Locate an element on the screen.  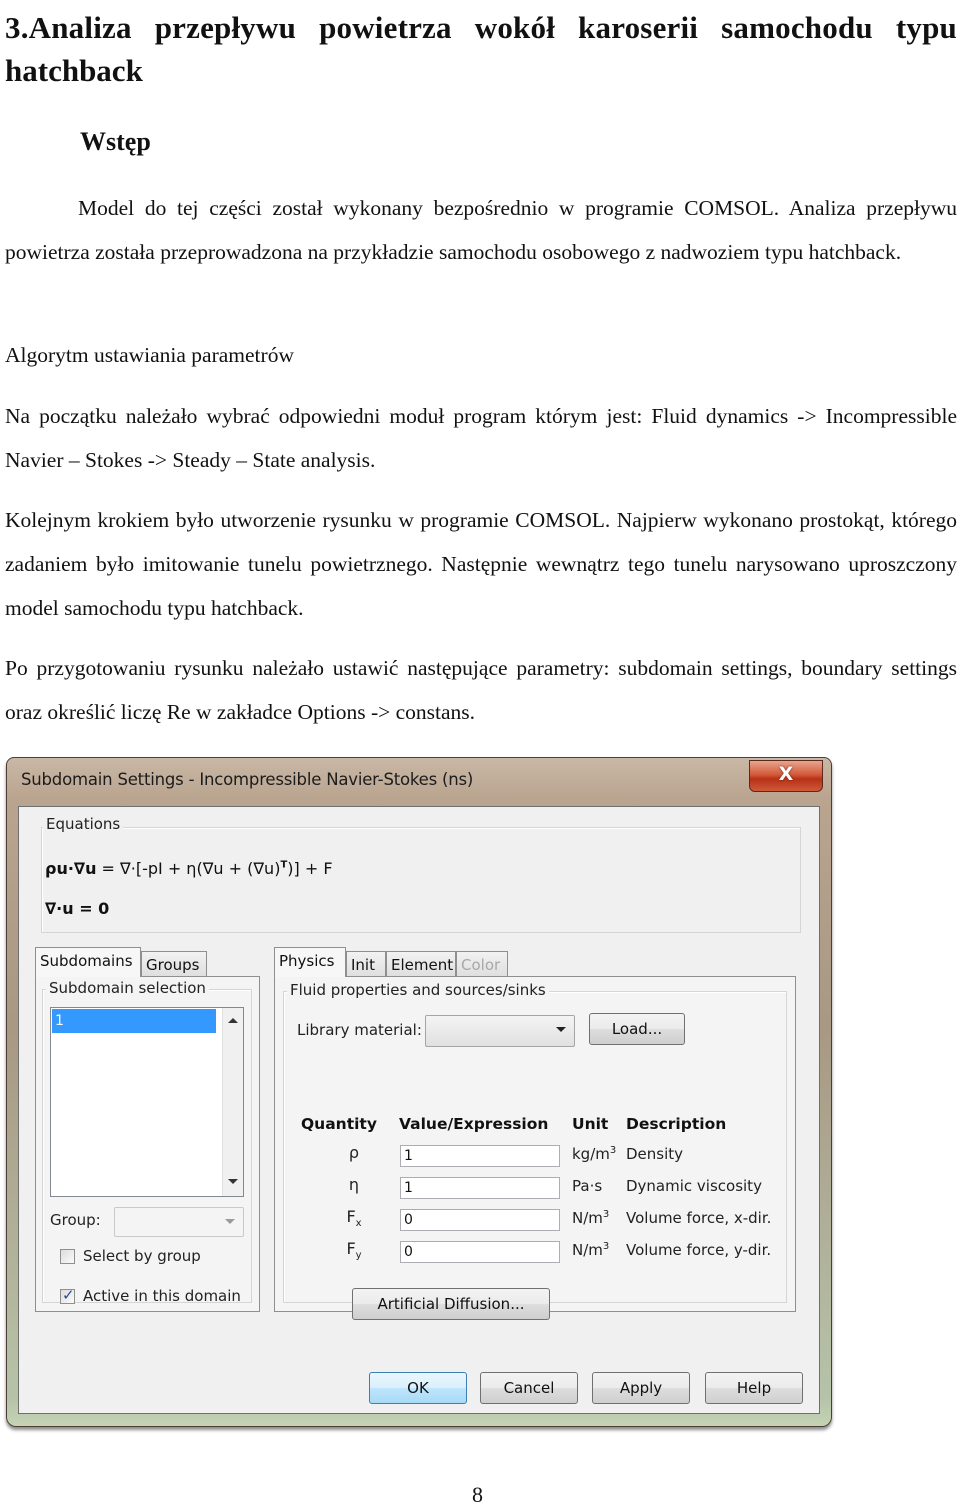
group-dropdown is located at coordinates (179, 1222).